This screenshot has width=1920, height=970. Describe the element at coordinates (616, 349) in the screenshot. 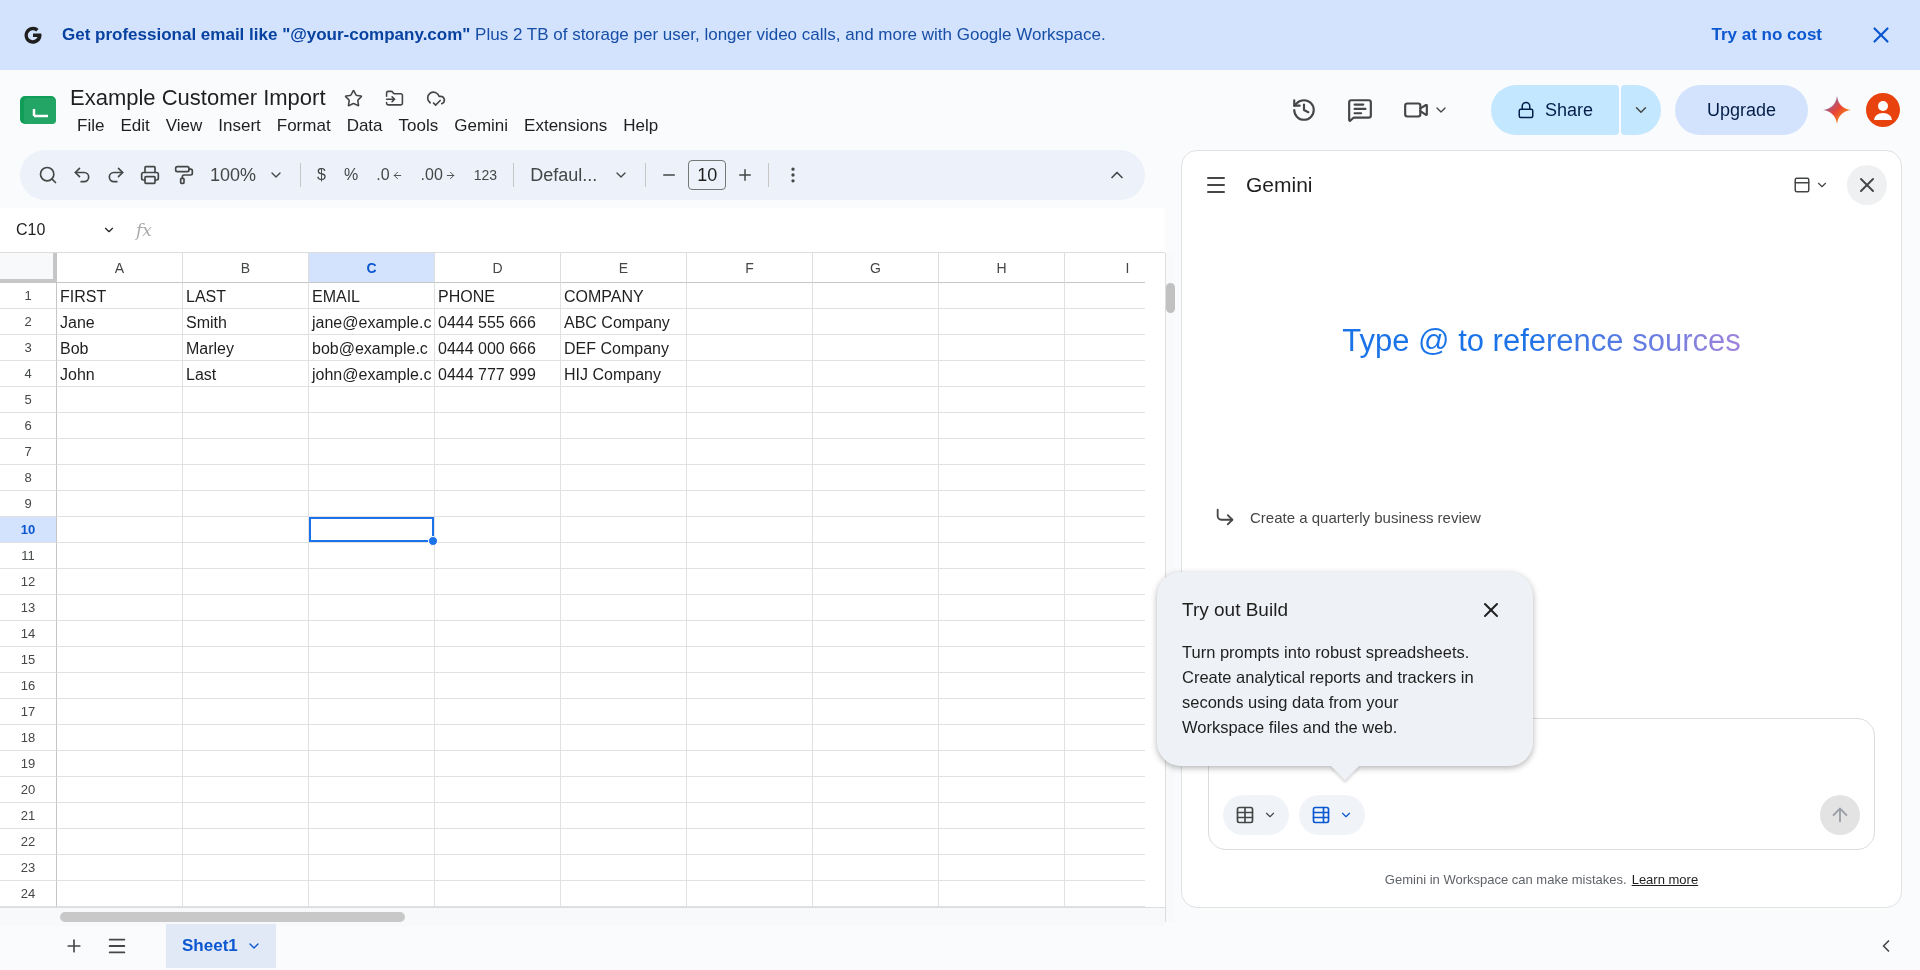

I see `table-cell-text: DEF Company` at that location.